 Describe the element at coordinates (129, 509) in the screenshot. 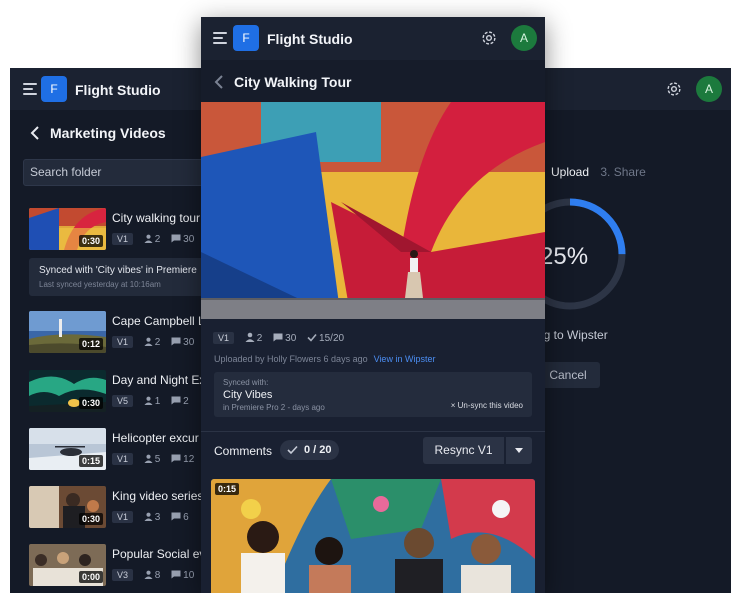

I see `video-row: 0:30 King video series V1 3 6` at that location.